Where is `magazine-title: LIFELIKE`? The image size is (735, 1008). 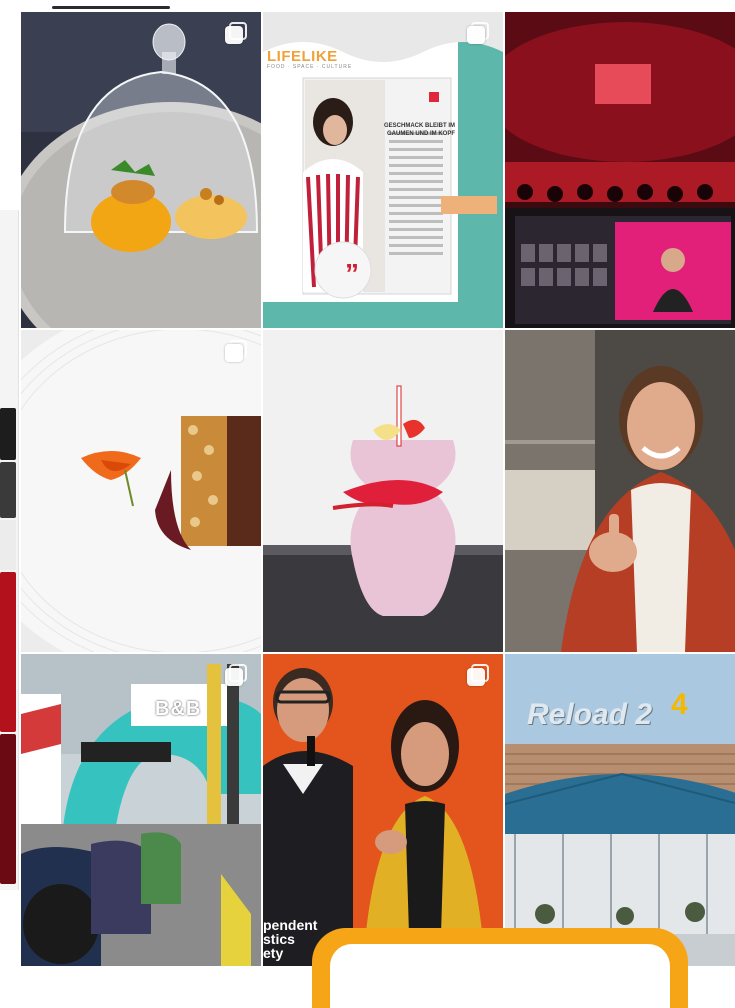 magazine-title: LIFELIKE is located at coordinates (302, 56).